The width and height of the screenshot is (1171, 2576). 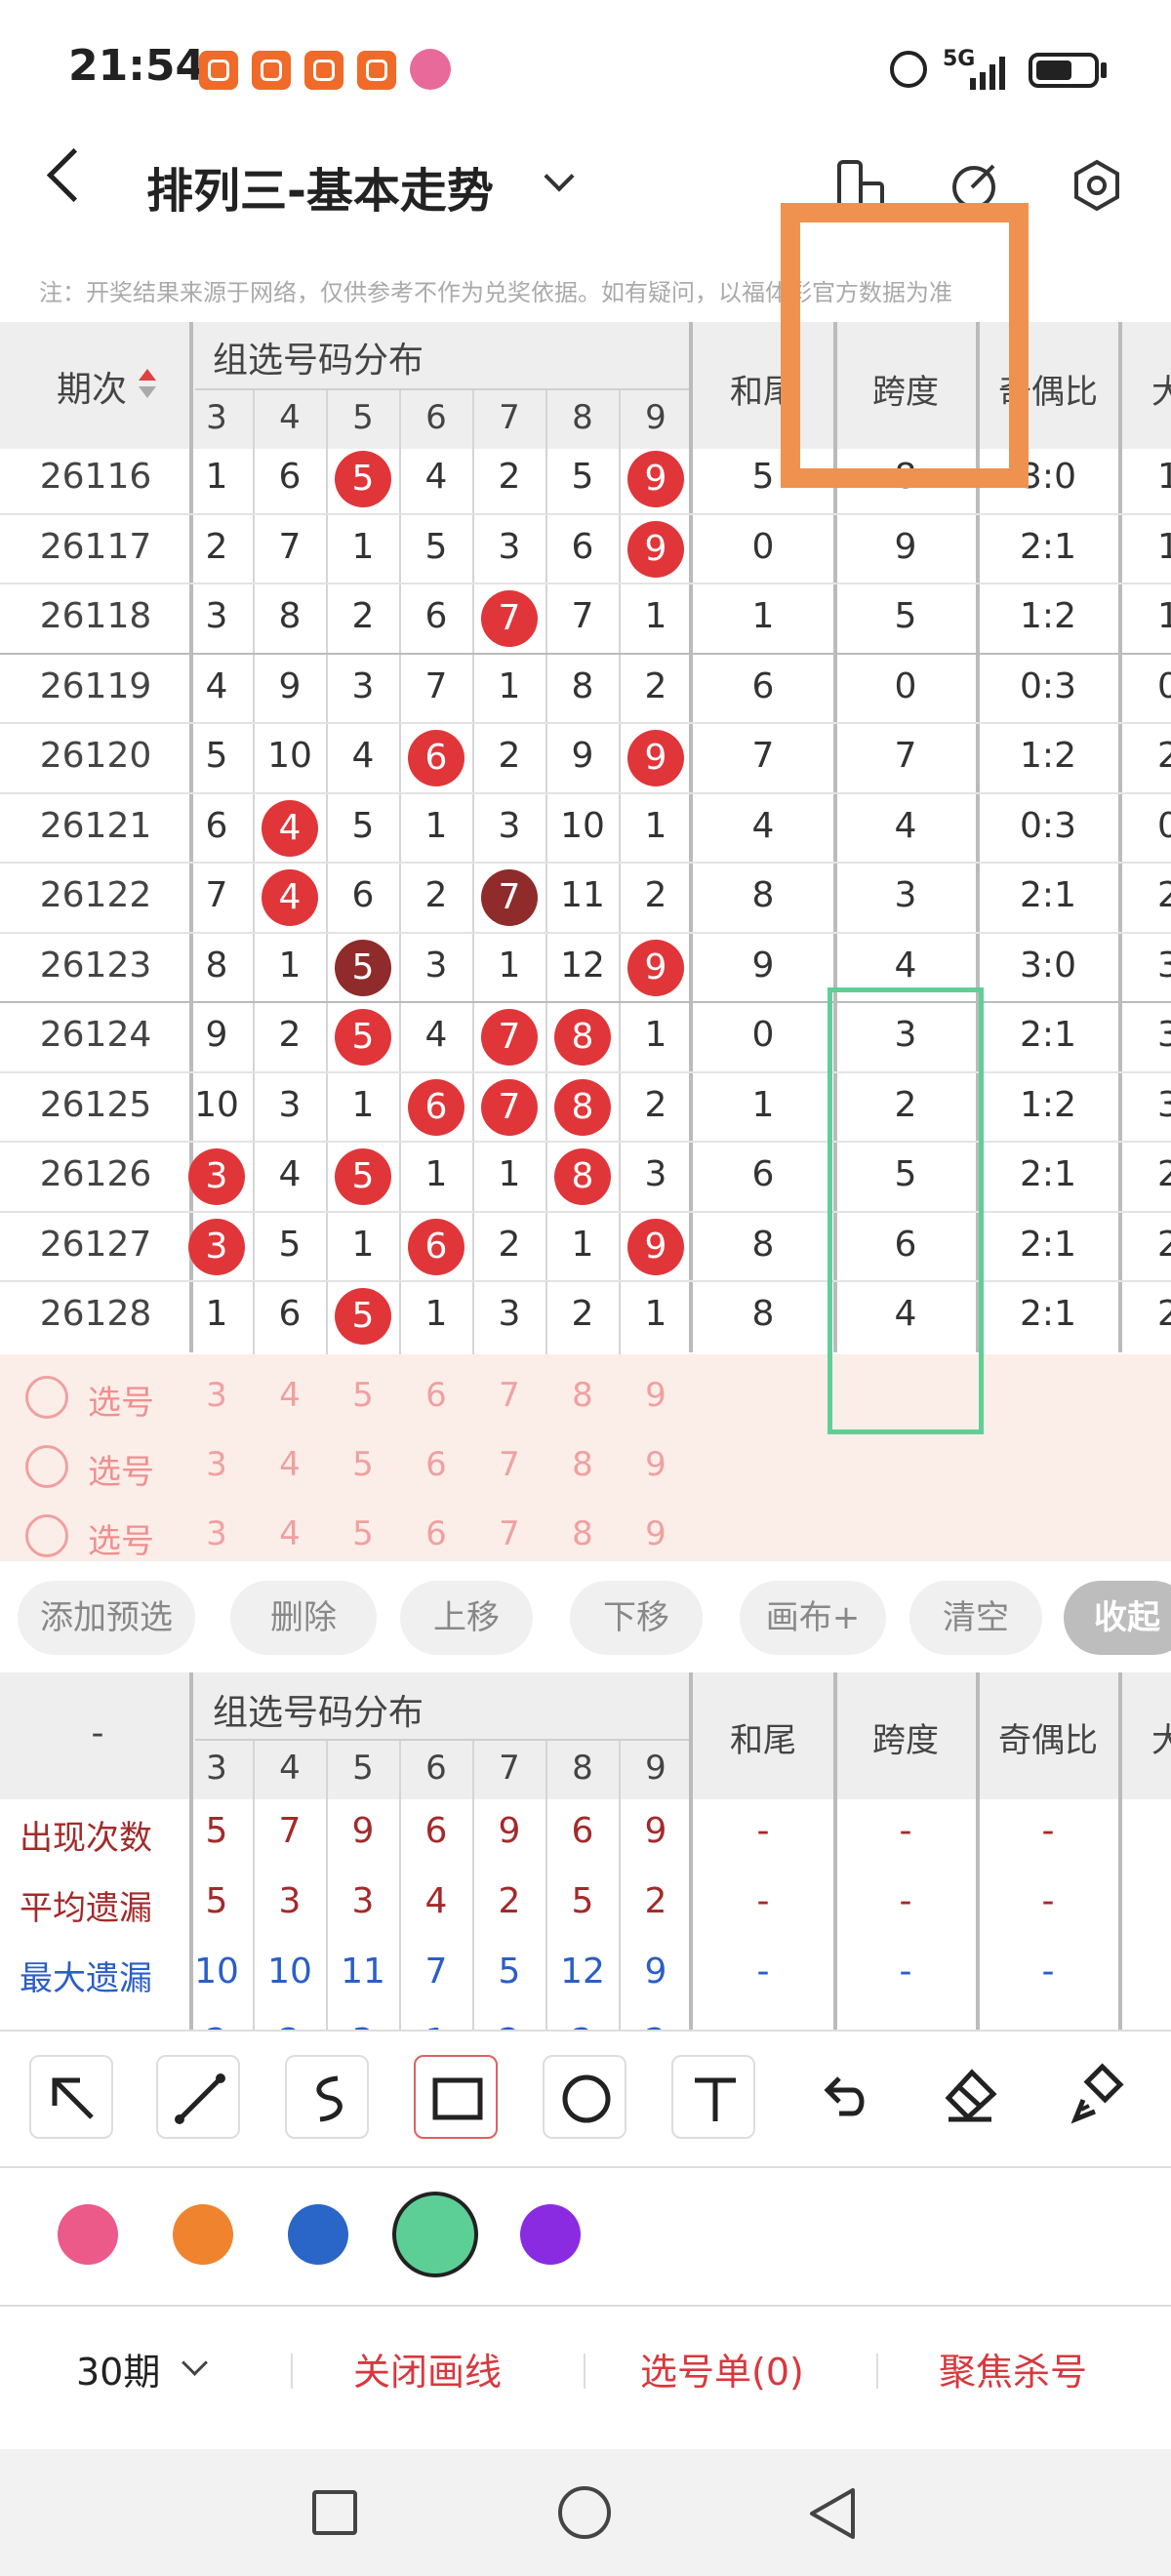 What do you see at coordinates (975, 1618) in the screenshot?
I see `action-button-5: 清空` at bounding box center [975, 1618].